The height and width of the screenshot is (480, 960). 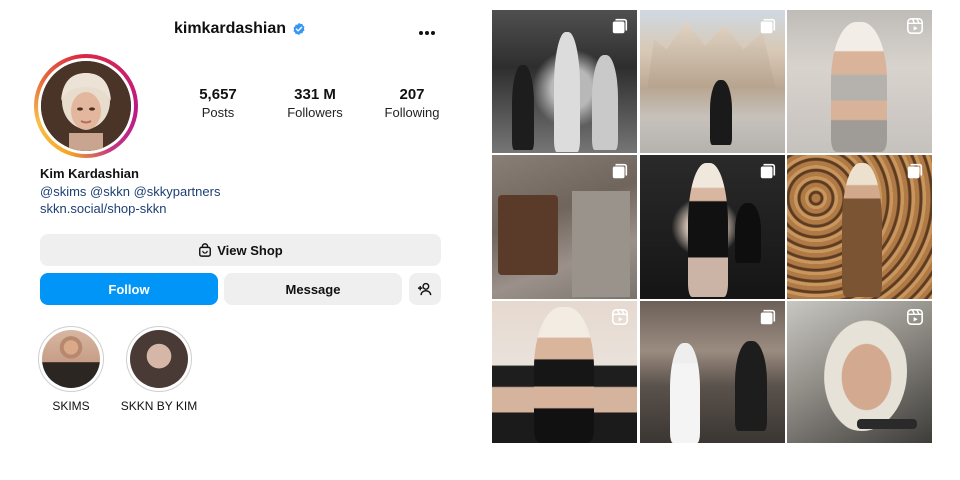 I want to click on story-highlight-skkn: SKKN BY KIM, so click(x=159, y=369).